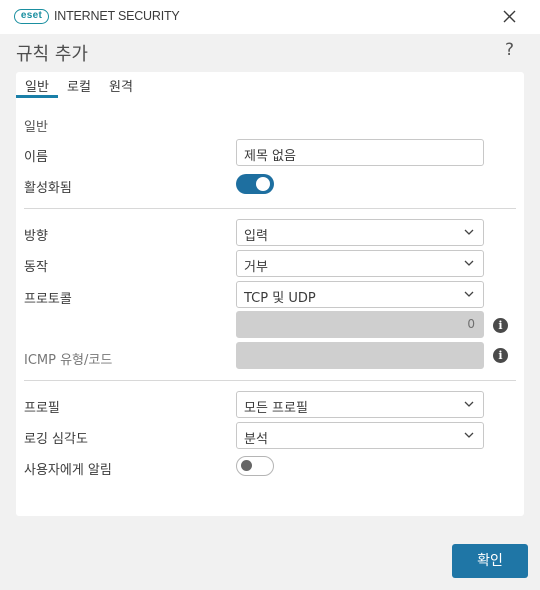 The image size is (540, 590). Describe the element at coordinates (68, 360) in the screenshot. I see `icmp-label: ICMP 유형/코드` at that location.